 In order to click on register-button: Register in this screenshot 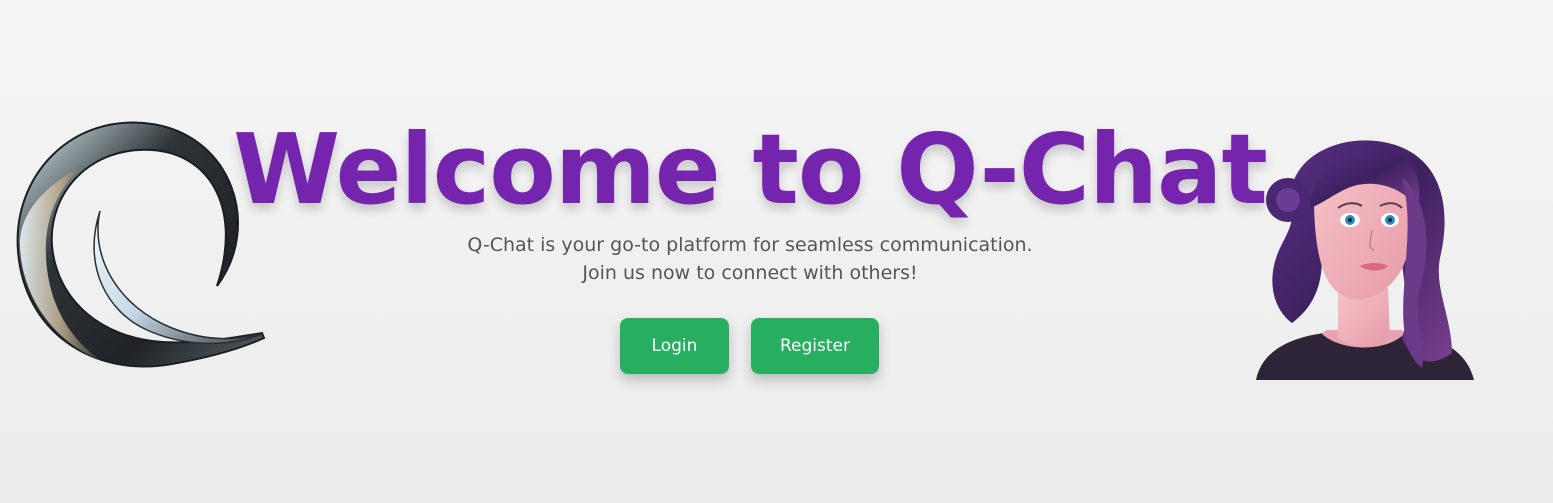, I will do `click(815, 346)`.